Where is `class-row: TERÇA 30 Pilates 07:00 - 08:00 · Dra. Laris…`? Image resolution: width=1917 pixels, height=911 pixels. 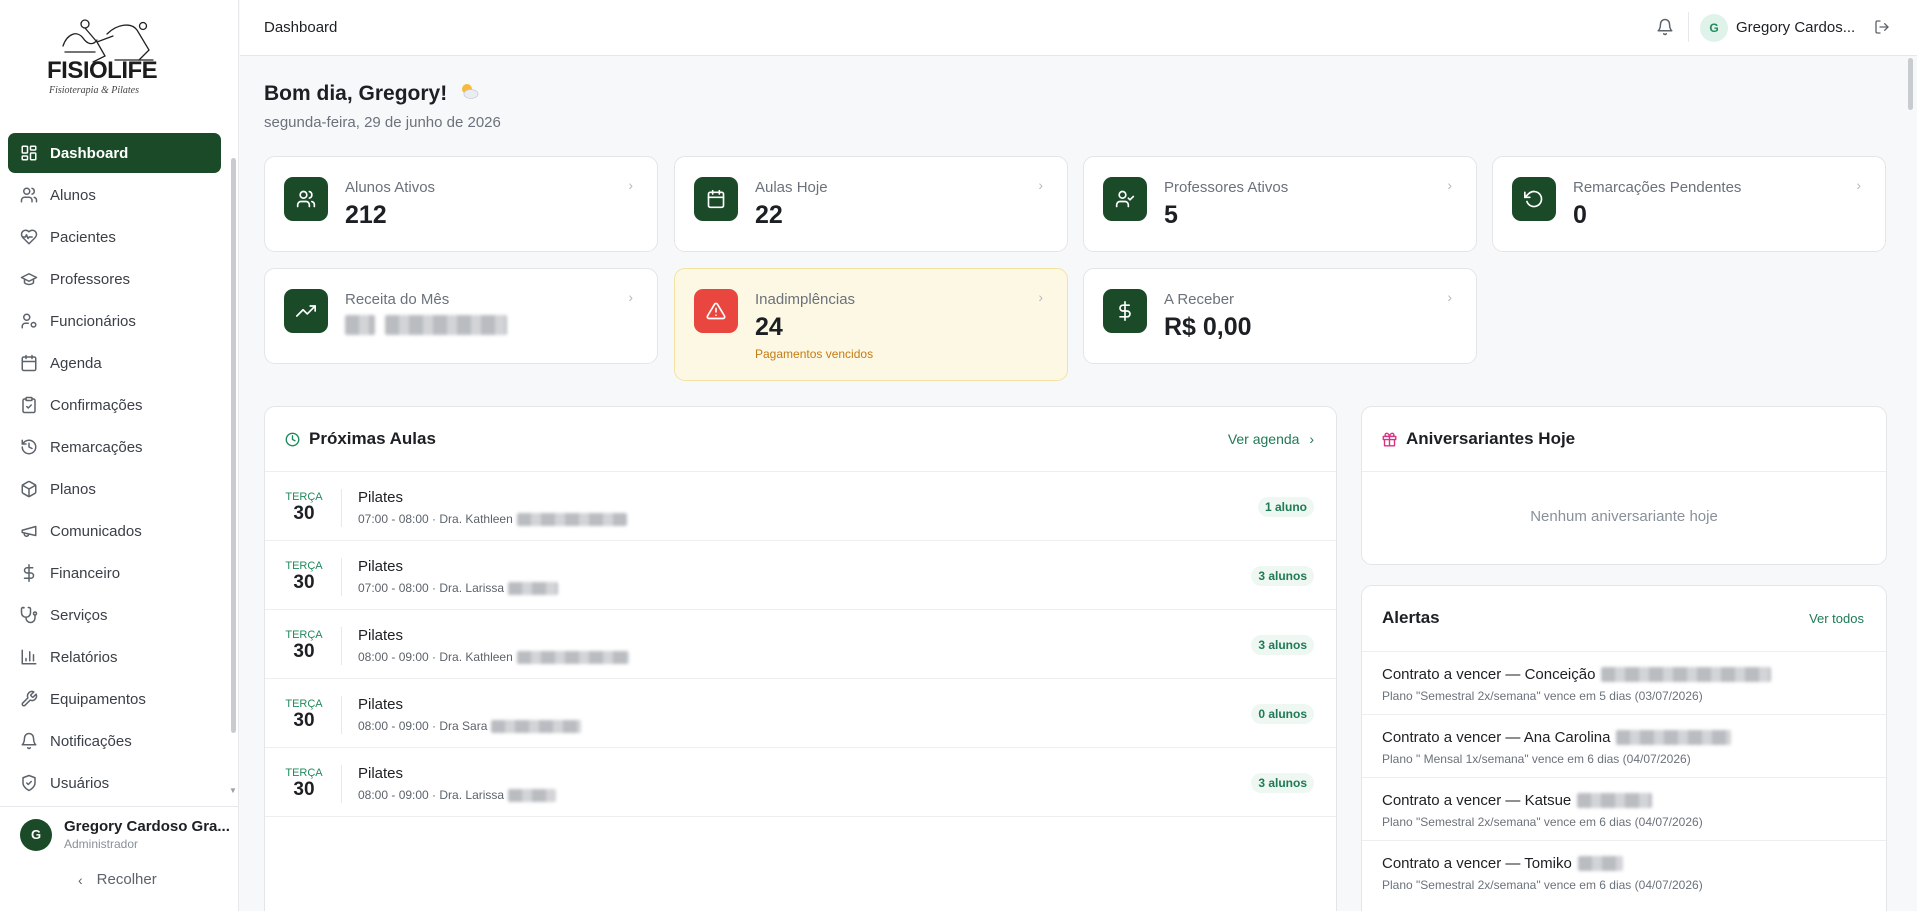
class-row: TERÇA 30 Pilates 07:00 - 08:00 · Dra. Laris… is located at coordinates (800, 575).